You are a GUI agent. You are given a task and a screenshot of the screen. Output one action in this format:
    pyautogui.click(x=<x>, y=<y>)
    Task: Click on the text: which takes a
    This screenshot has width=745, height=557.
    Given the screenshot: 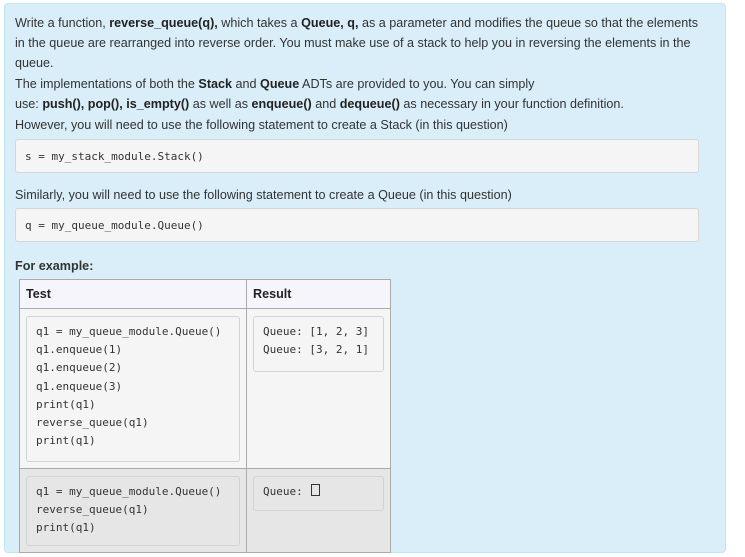 What is the action you would take?
    pyautogui.click(x=259, y=23)
    